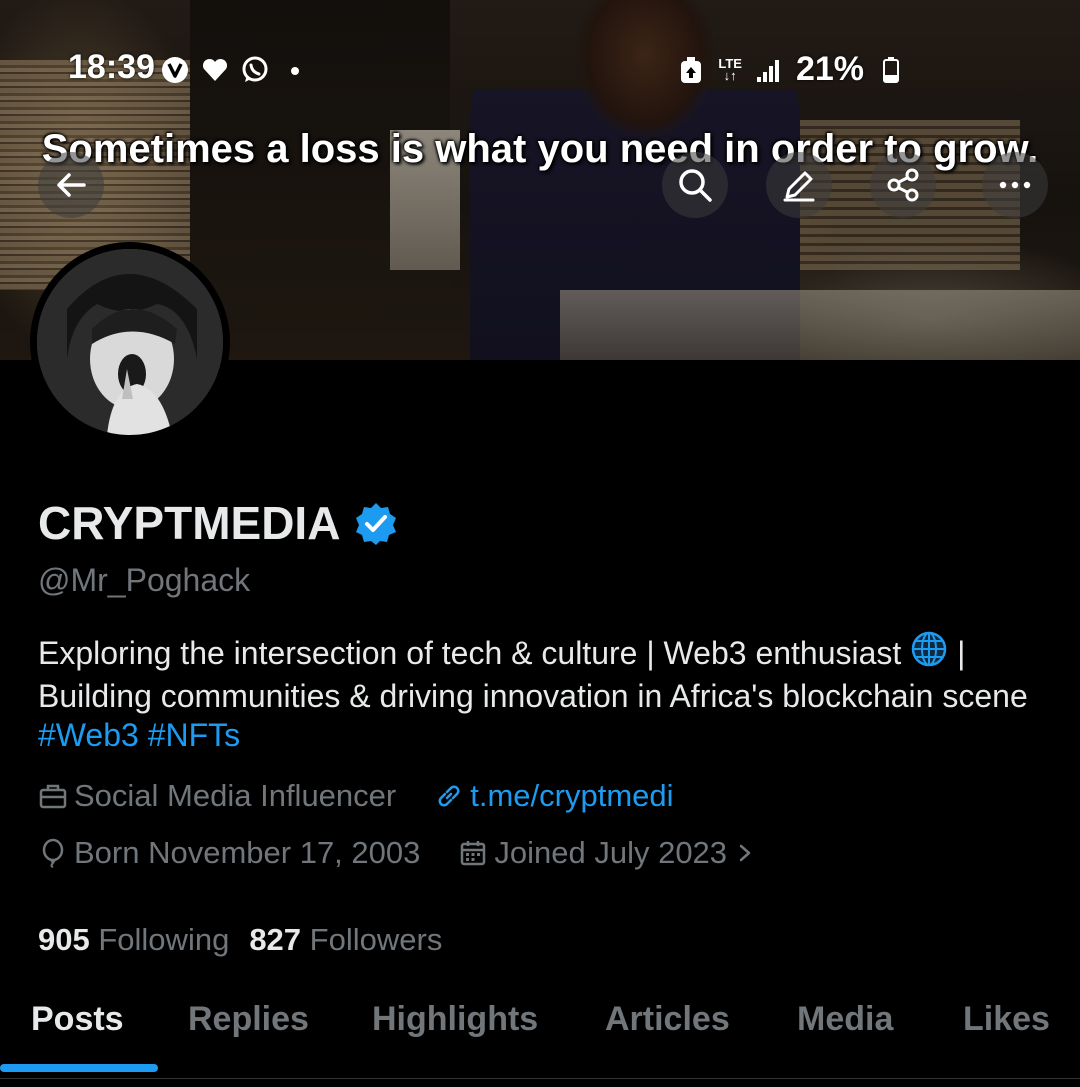 Image resolution: width=1080 pixels, height=1087 pixels. What do you see at coordinates (189, 523) in the screenshot?
I see `display-name-text: CRYPTMEDIA` at bounding box center [189, 523].